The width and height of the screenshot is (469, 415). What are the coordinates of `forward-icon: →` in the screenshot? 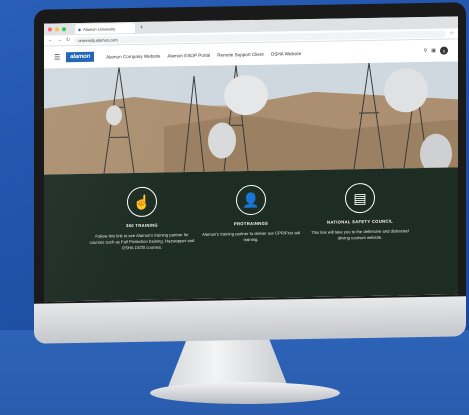 It's located at (59, 40).